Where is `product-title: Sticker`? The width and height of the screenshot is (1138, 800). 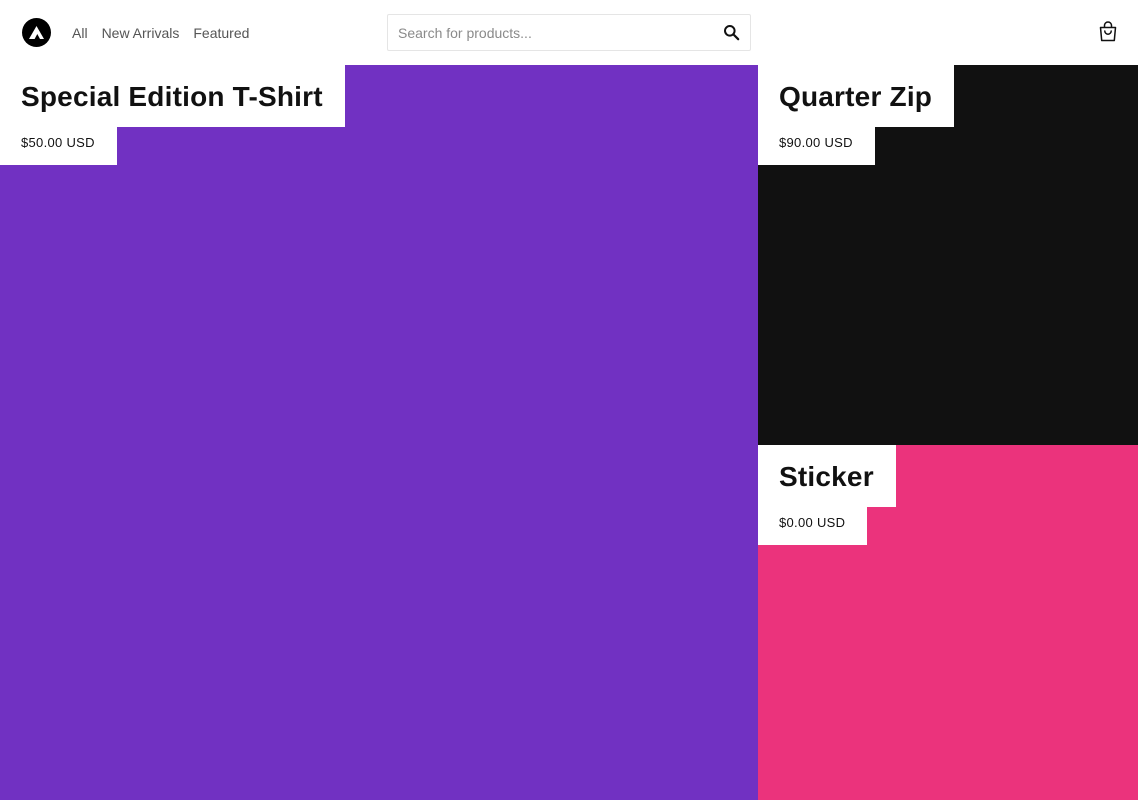 product-title: Sticker is located at coordinates (827, 476).